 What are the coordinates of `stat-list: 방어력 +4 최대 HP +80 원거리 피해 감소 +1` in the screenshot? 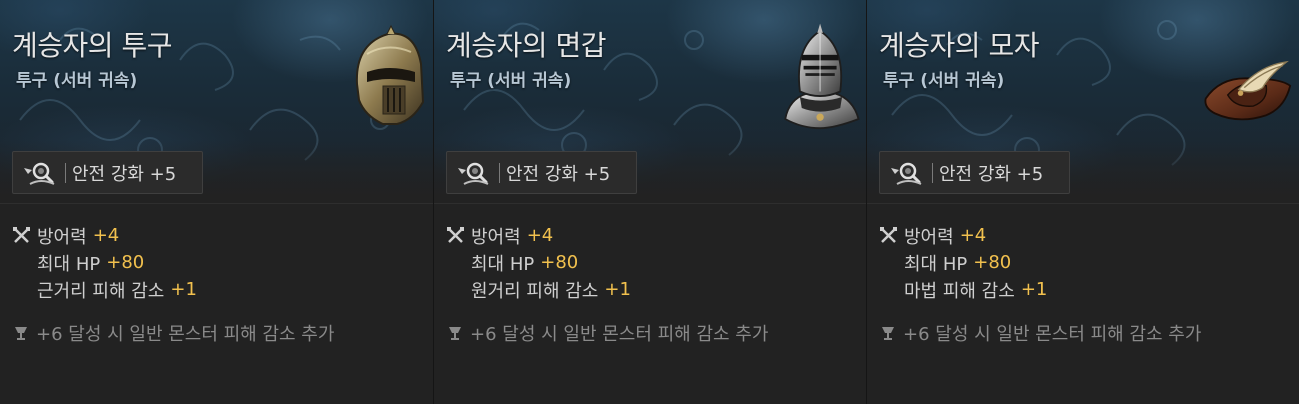 It's located at (651, 262).